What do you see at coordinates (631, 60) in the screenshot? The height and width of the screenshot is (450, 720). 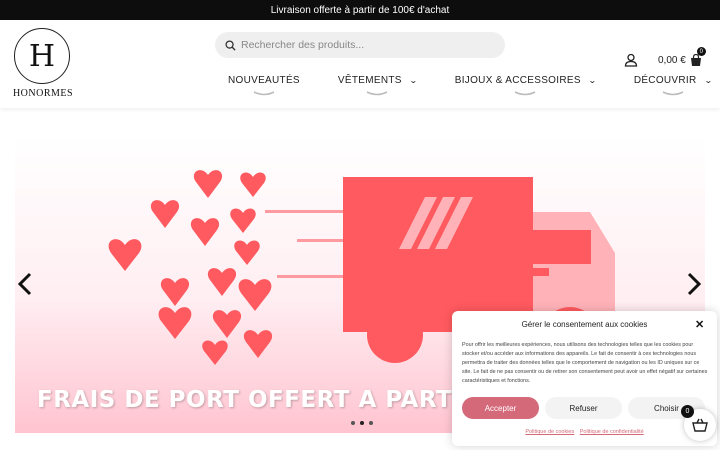 I see `user-account-icon` at bounding box center [631, 60].